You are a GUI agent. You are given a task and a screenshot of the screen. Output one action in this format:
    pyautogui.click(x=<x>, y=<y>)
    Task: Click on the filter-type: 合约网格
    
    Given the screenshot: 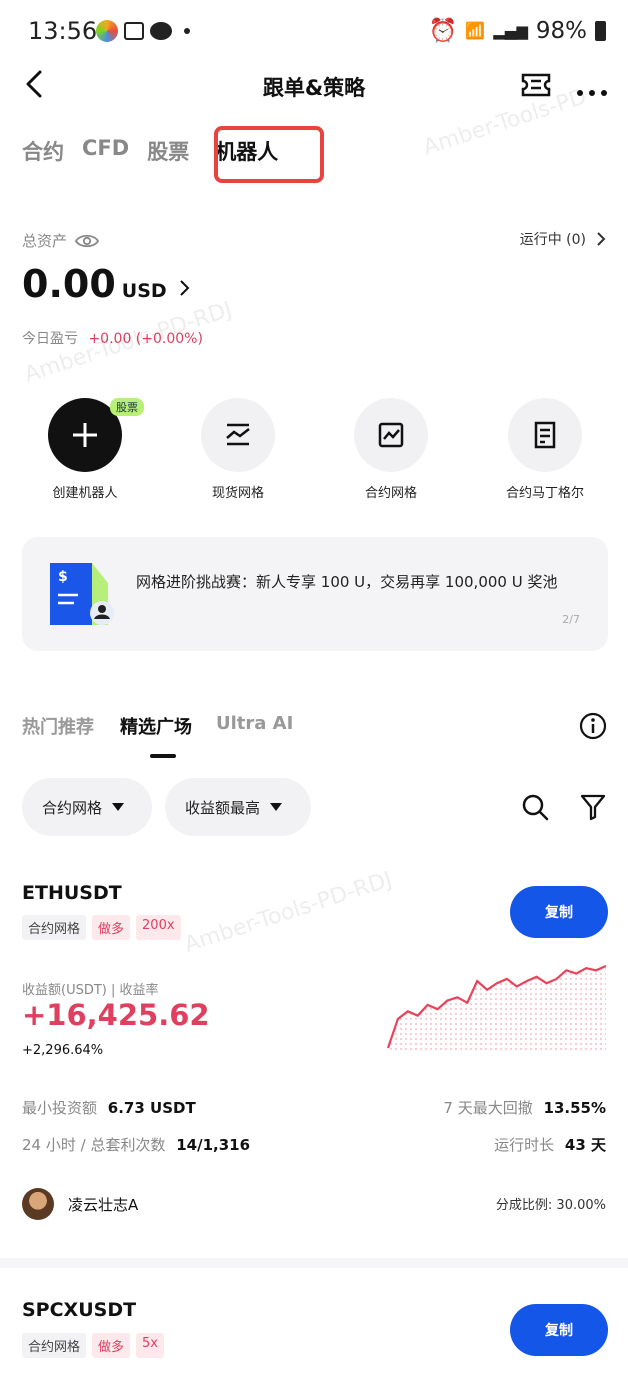 What is the action you would take?
    pyautogui.click(x=87, y=807)
    